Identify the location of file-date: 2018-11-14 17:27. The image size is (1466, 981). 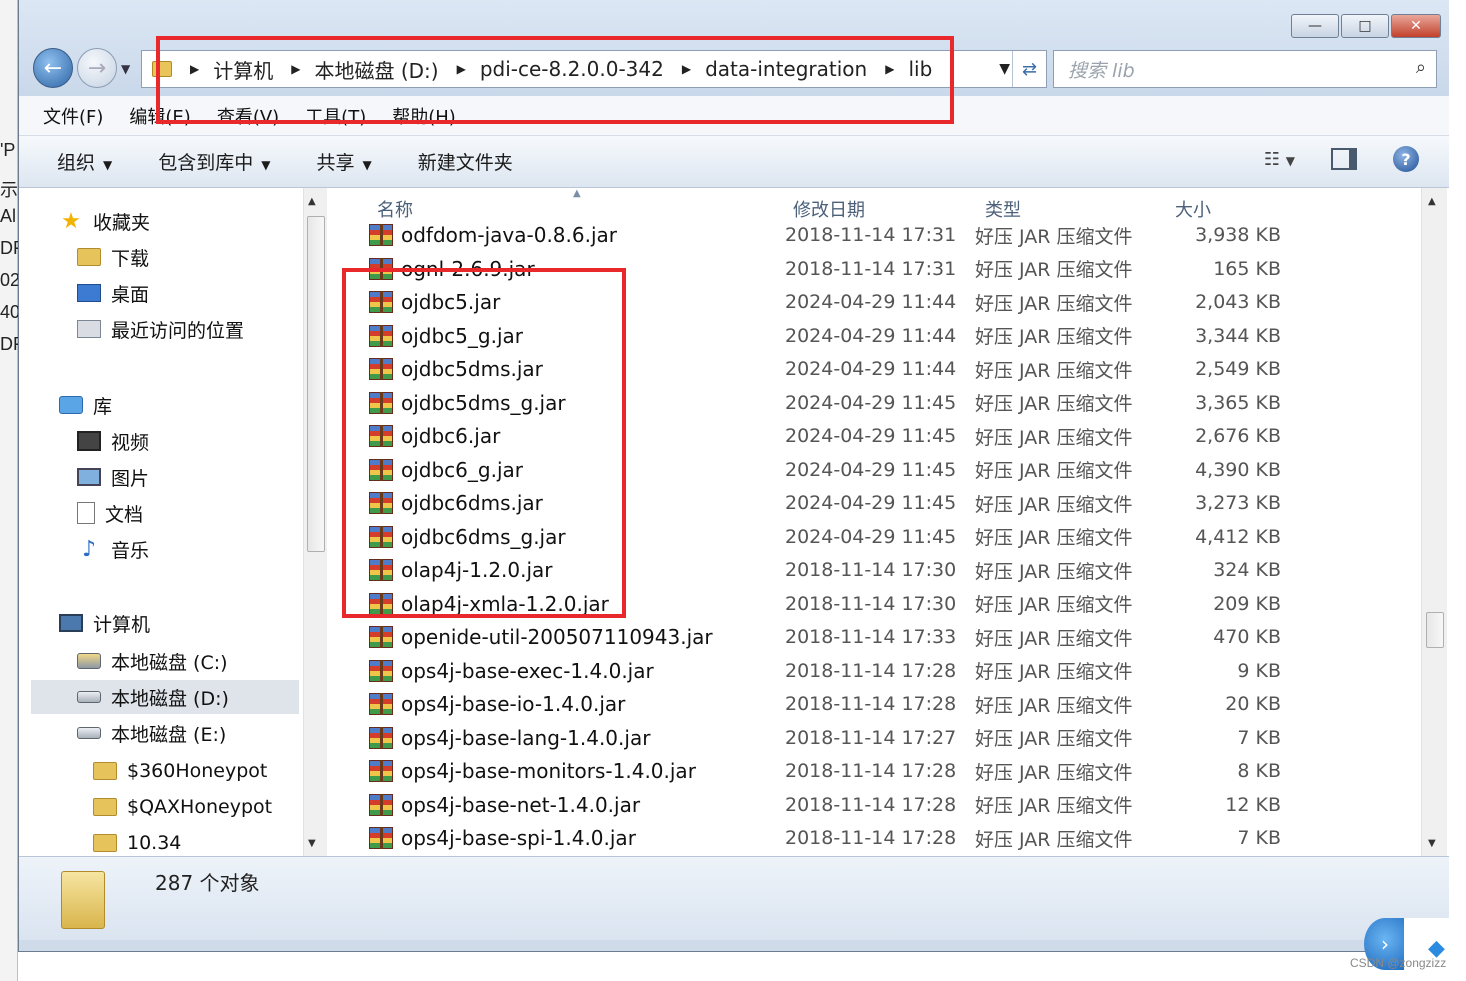
(871, 737).